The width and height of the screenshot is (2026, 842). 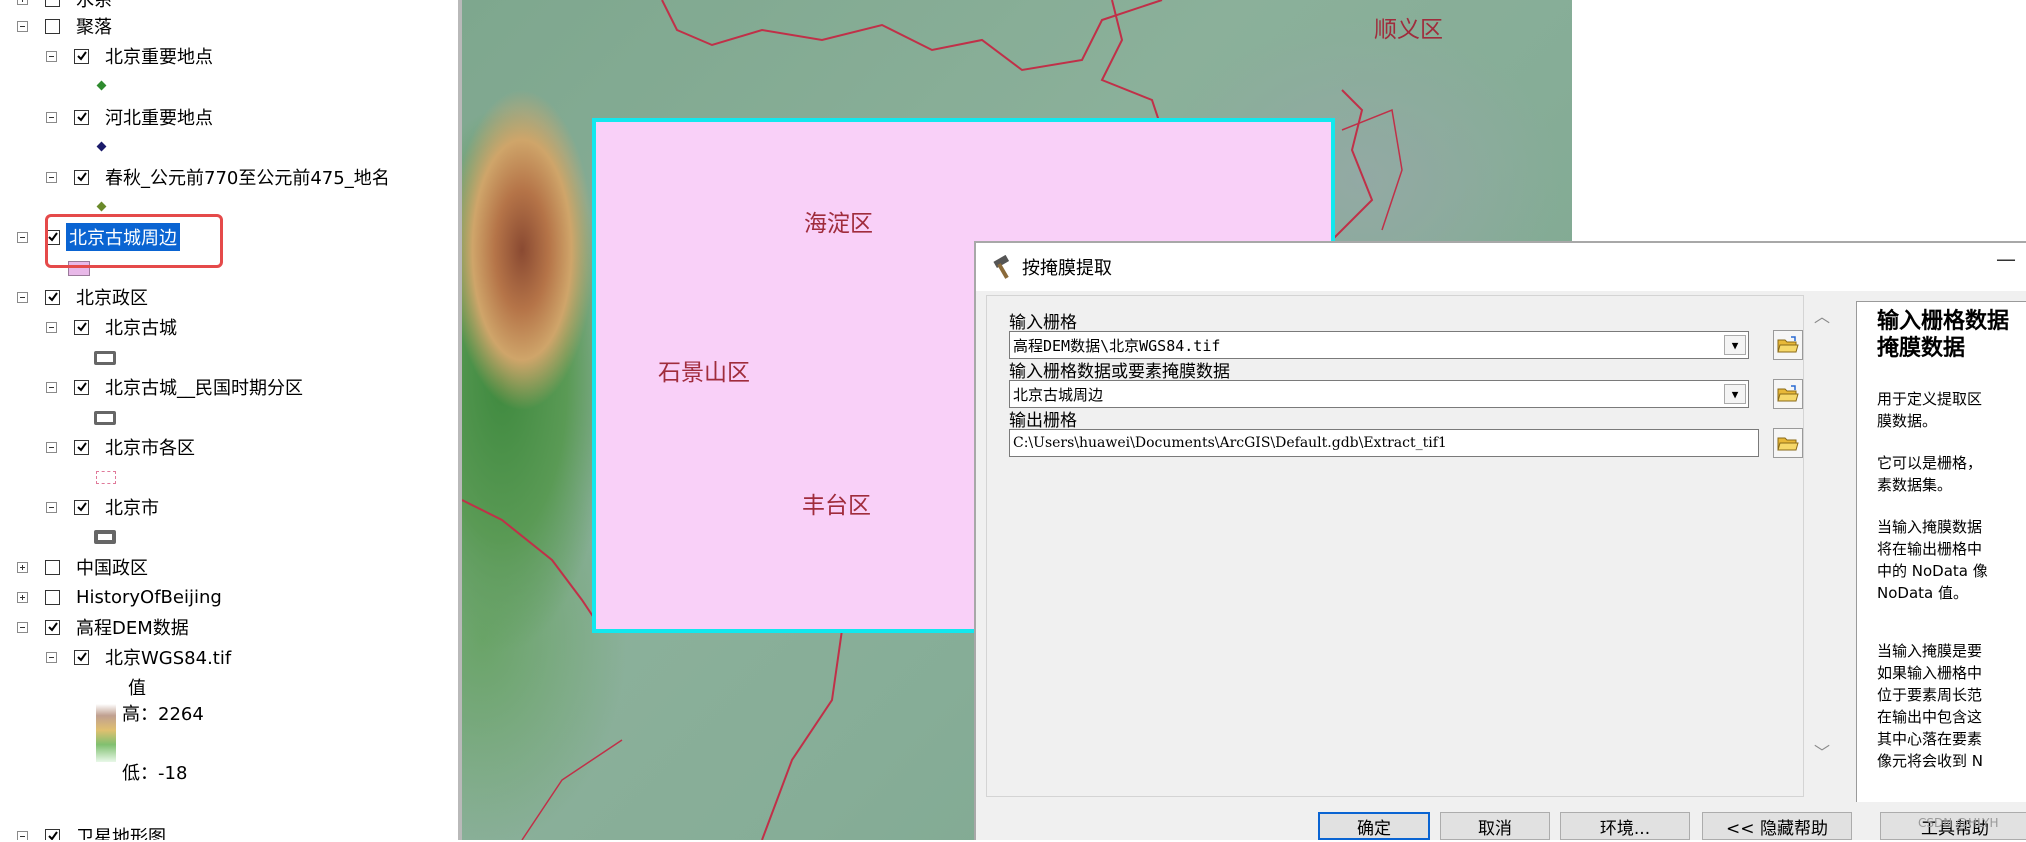 What do you see at coordinates (1117, 345) in the screenshot?
I see `input-raster-value: 高程DEM数据\北京WGS84.tif` at bounding box center [1117, 345].